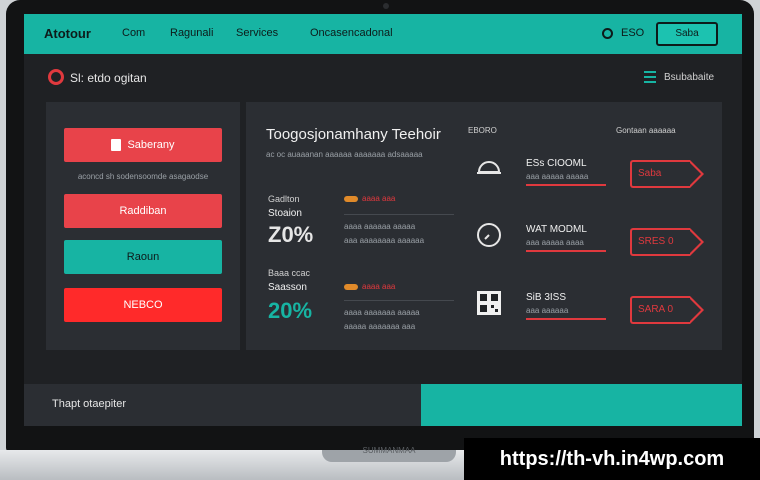 The image size is (760, 480). Describe the element at coordinates (257, 33) in the screenshot. I see `nav-link-3: Services` at that location.